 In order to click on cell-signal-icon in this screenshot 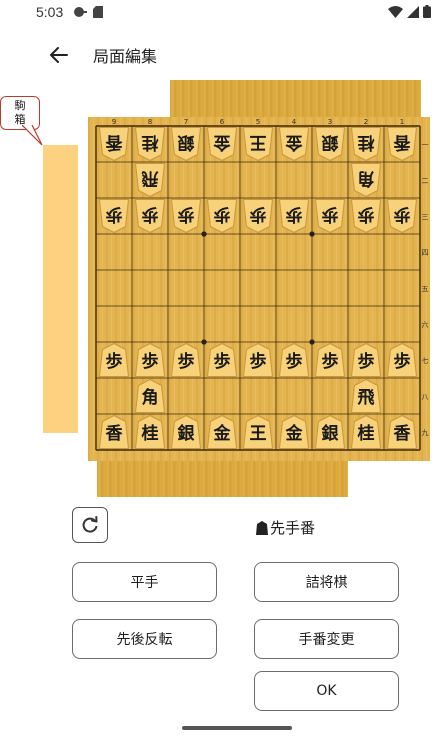, I will do `click(413, 11)`.